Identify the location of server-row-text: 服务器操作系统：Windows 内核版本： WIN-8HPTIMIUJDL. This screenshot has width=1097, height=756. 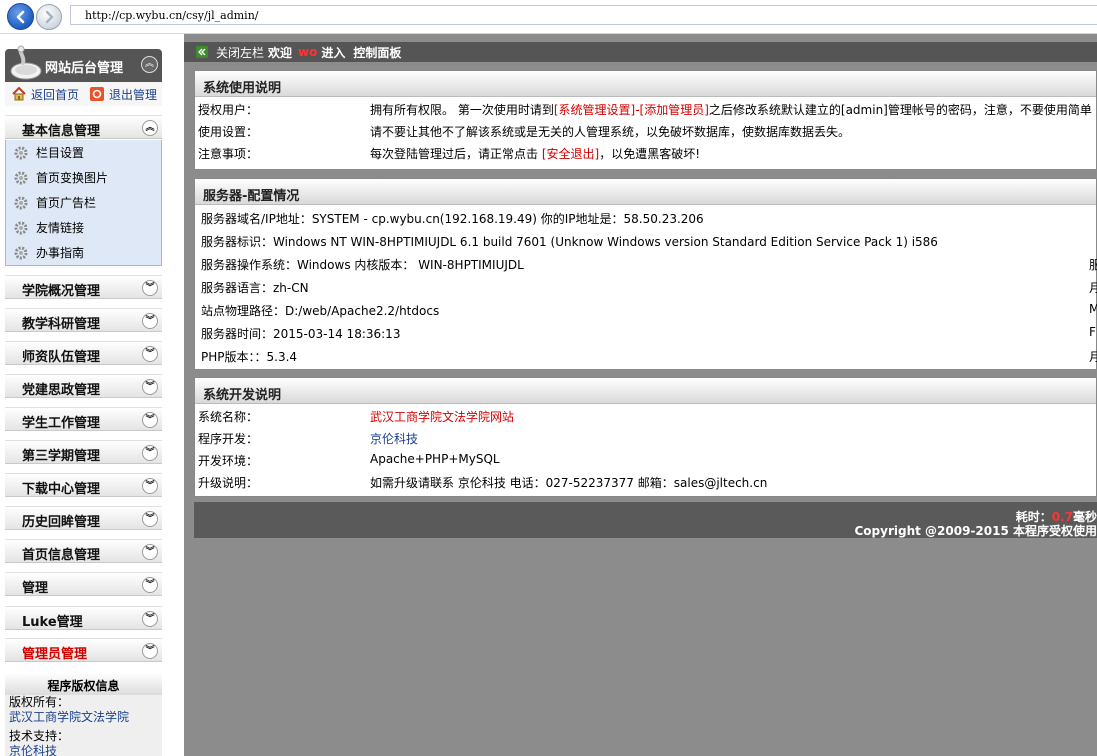
(362, 265).